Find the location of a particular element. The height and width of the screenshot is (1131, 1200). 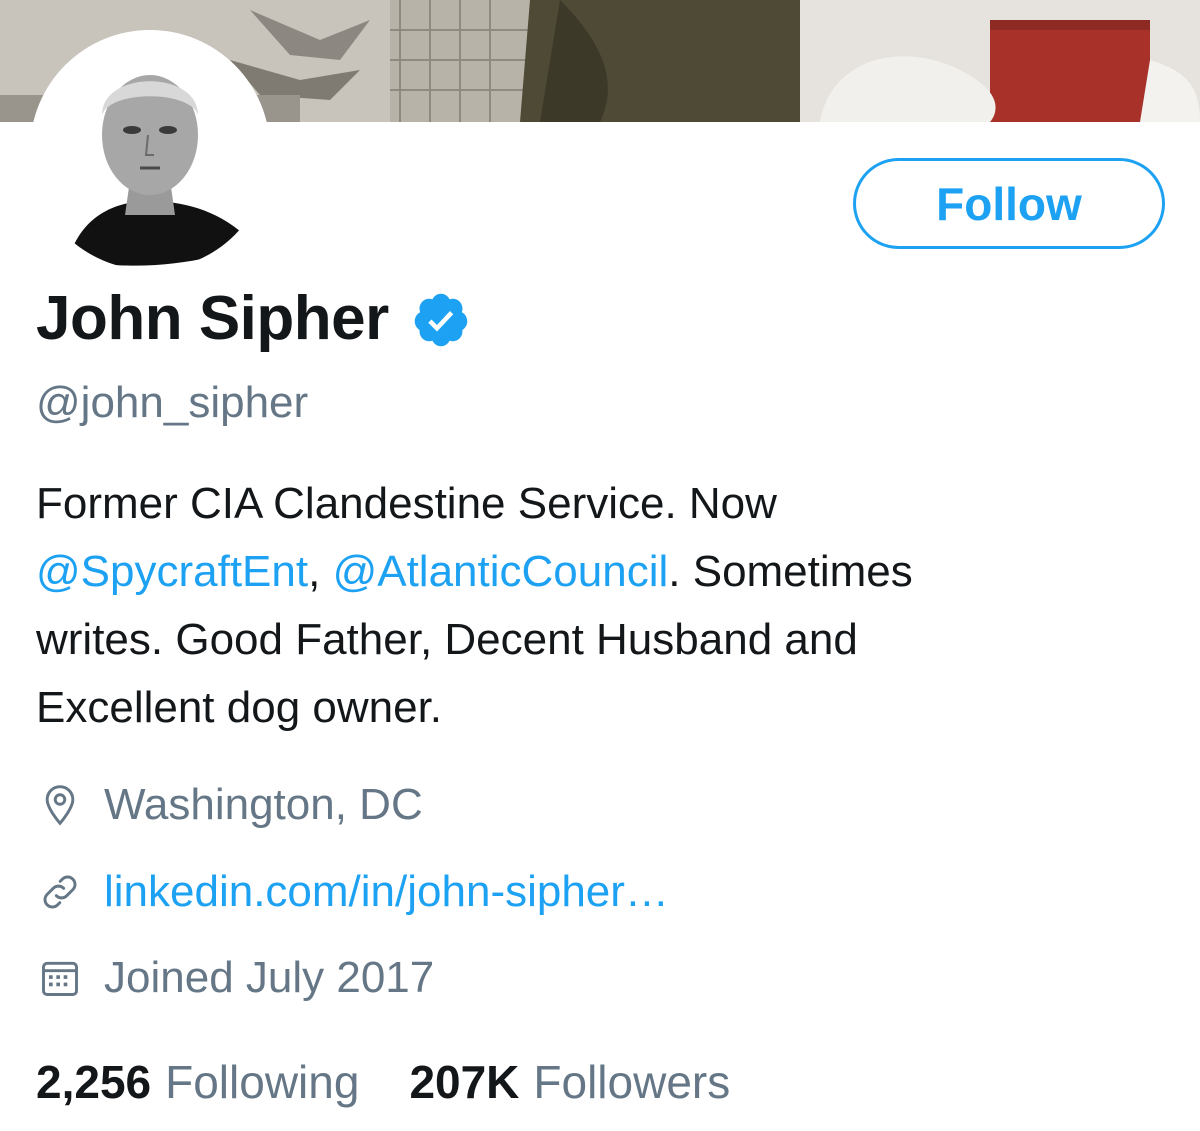

bio-text: writes. Good Father, Decent Husband and is located at coordinates (447, 639).